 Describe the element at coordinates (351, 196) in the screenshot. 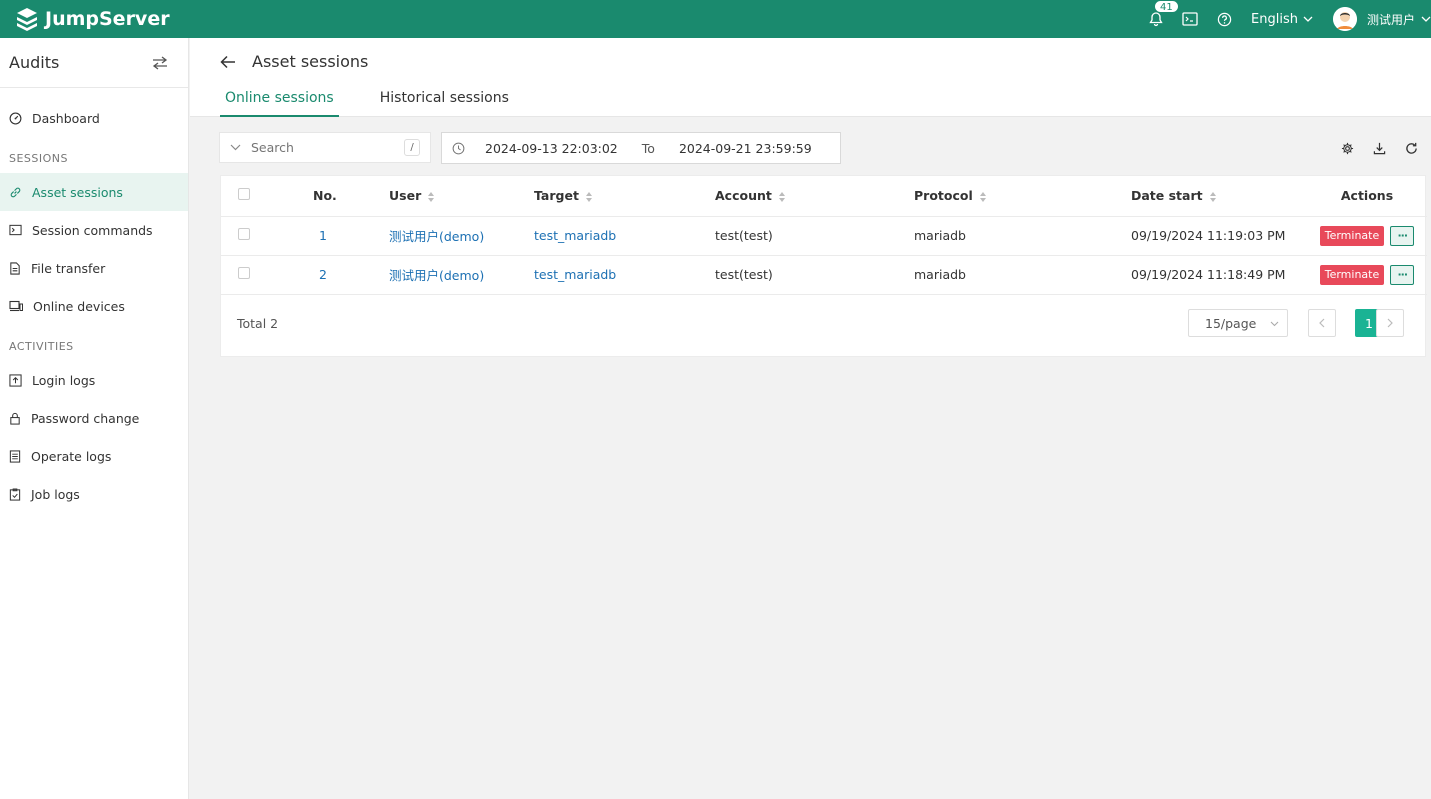

I see `column-header-no: No.` at that location.